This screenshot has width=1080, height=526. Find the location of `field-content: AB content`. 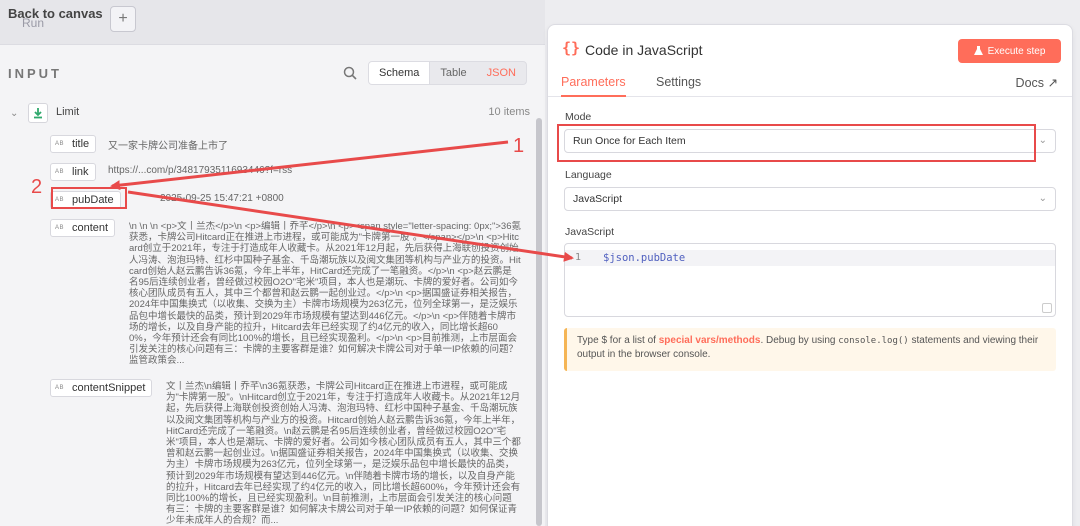

field-content: AB content is located at coordinates (83, 228).